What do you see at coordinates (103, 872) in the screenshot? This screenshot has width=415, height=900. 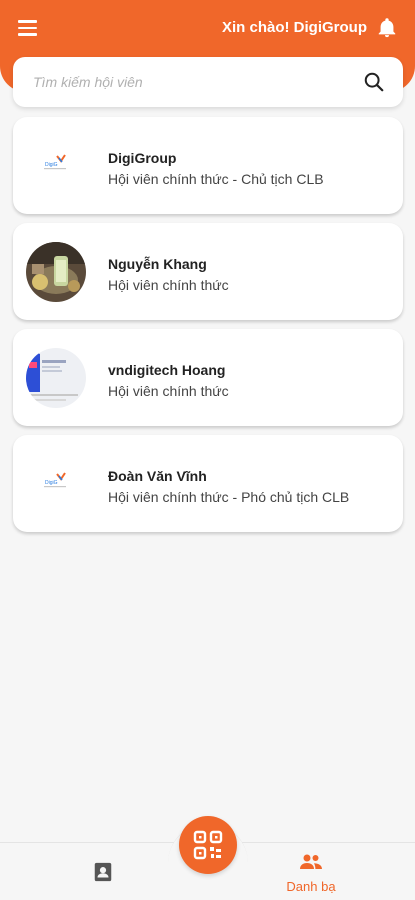 I see `profile-icon` at bounding box center [103, 872].